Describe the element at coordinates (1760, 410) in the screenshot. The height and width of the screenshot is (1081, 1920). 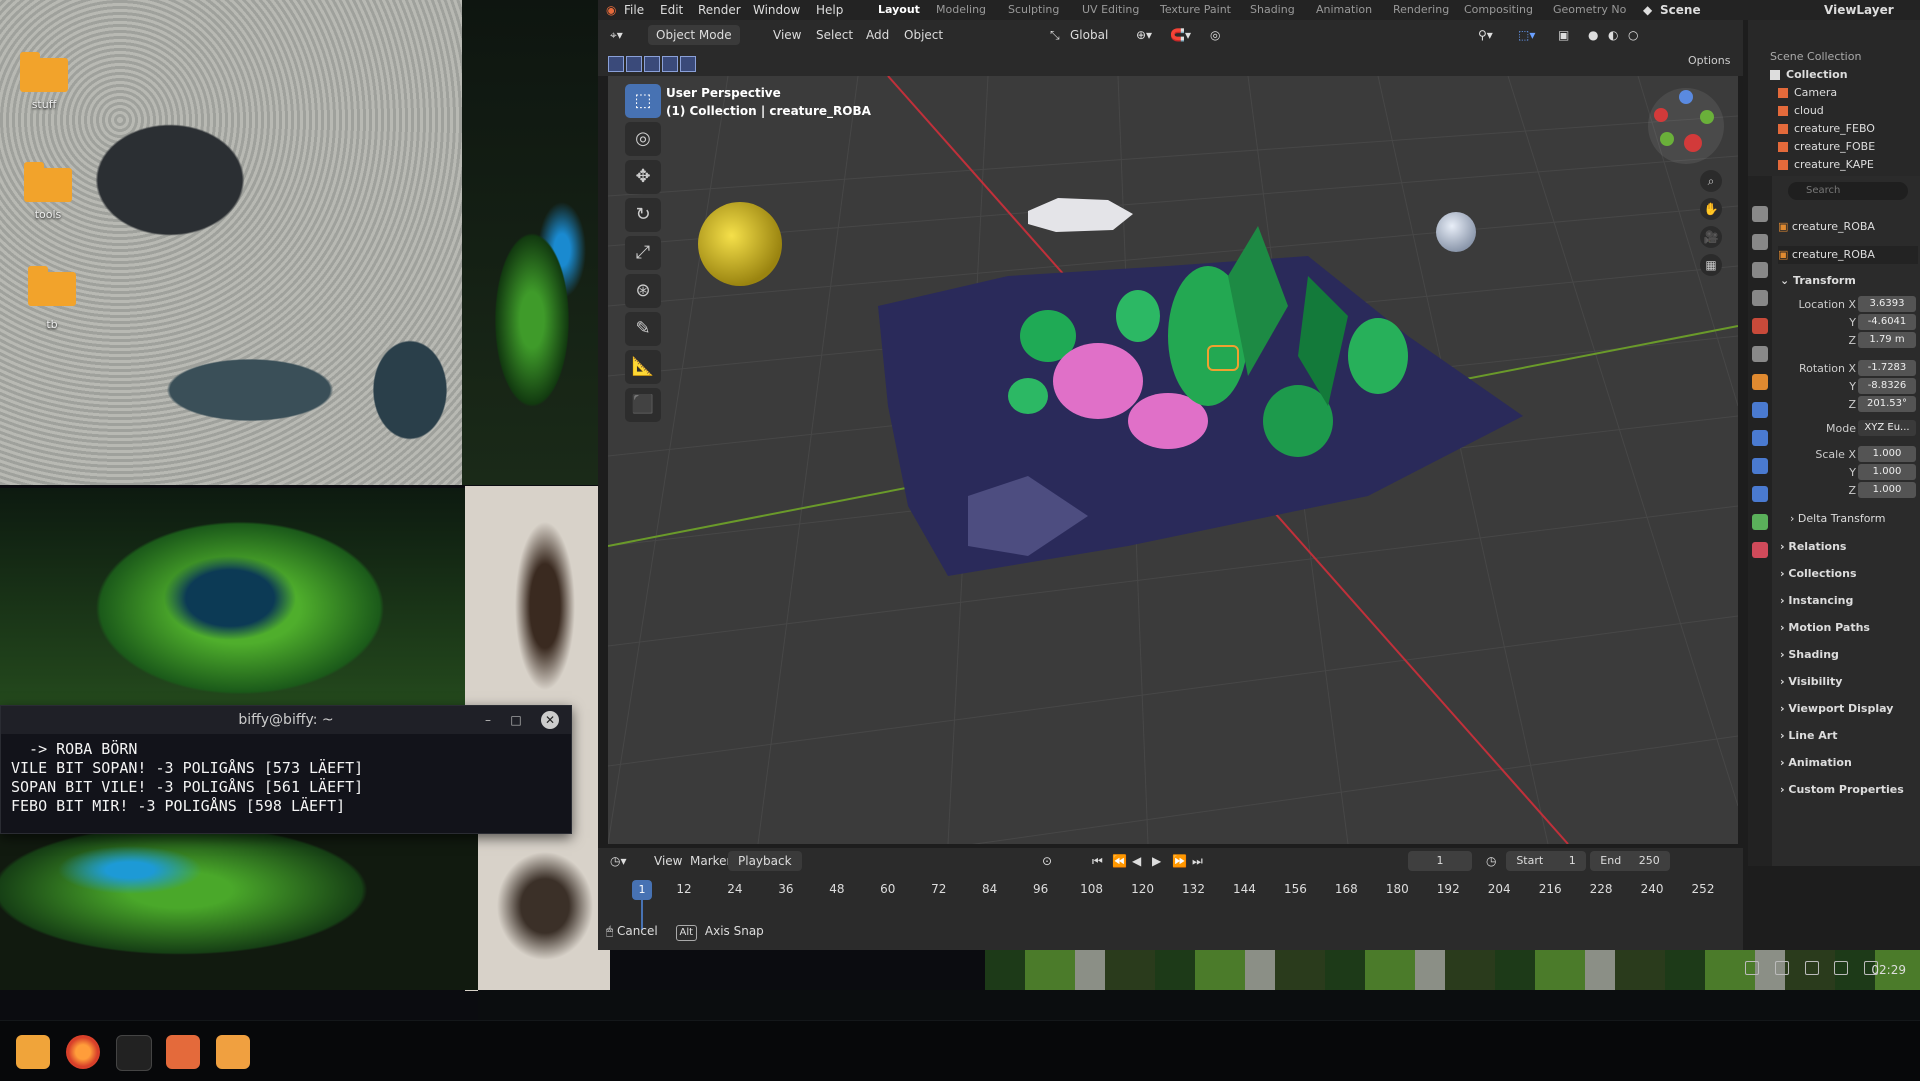
I see `modifier-tab-icon` at that location.